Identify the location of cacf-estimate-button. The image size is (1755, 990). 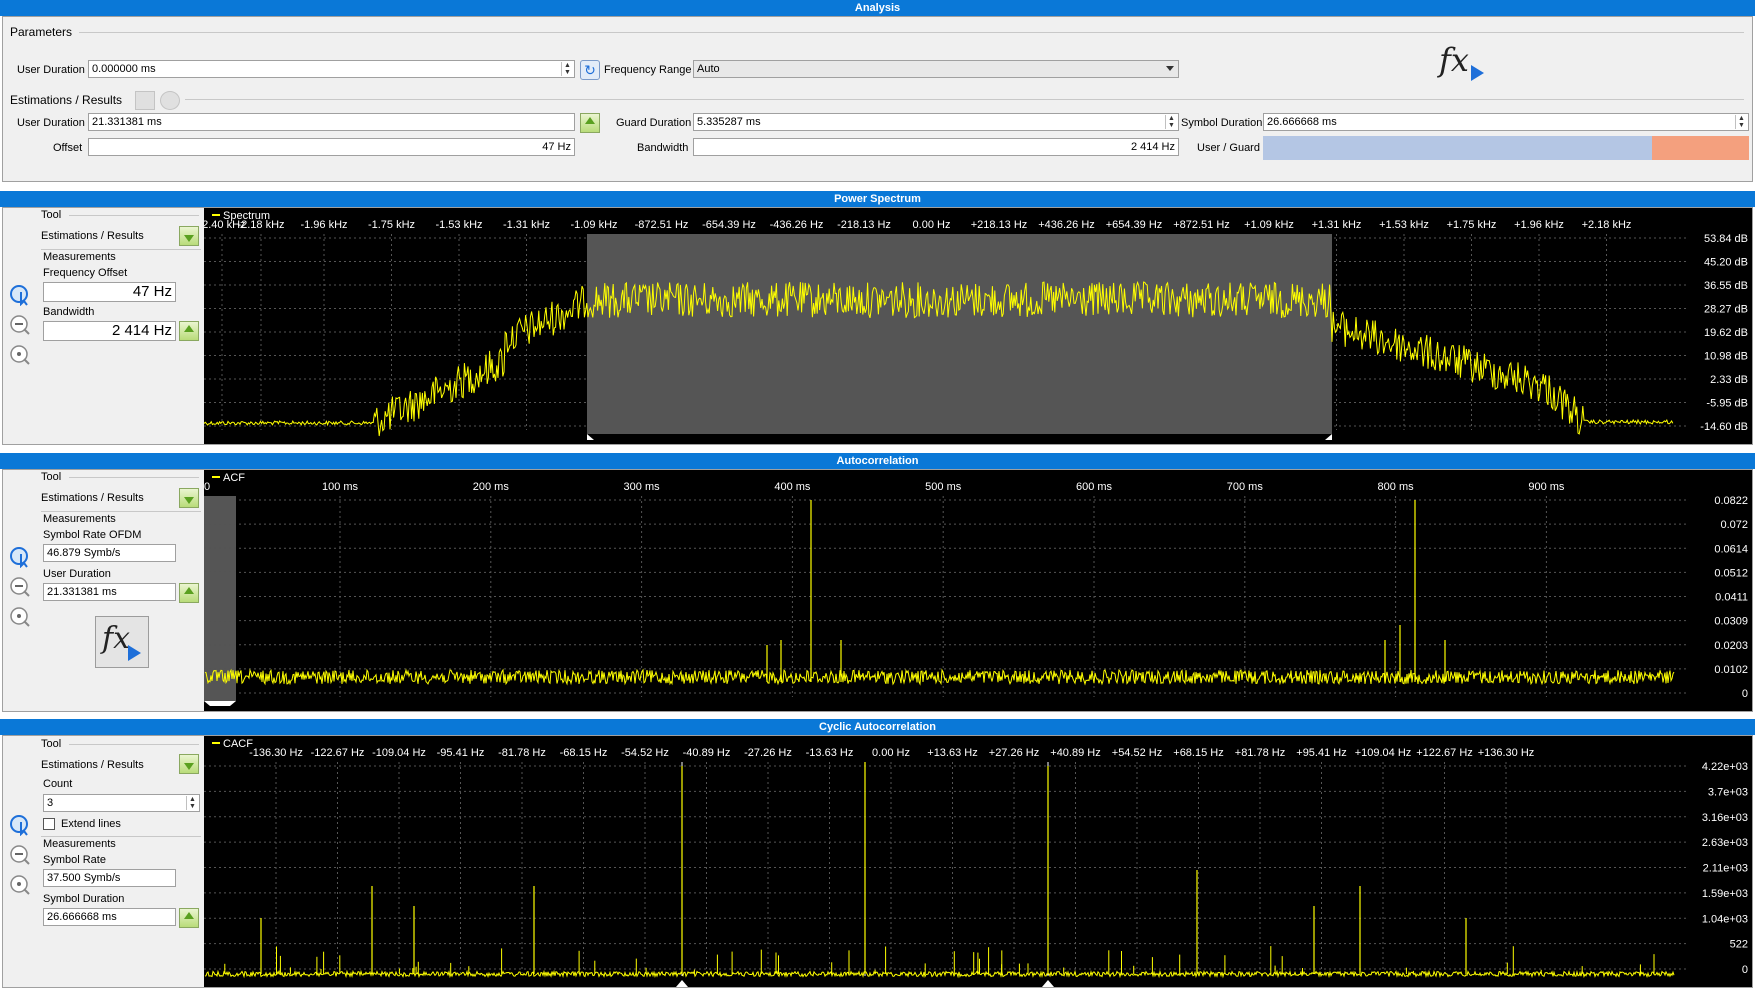
(189, 764).